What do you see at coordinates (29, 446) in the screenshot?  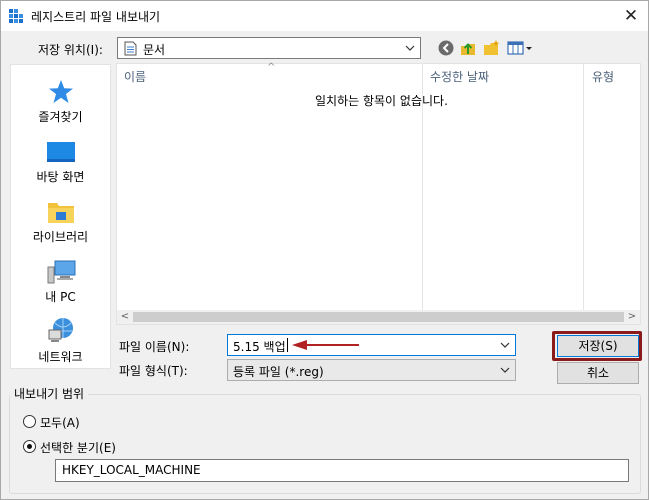 I see `radio-selected-branch` at bounding box center [29, 446].